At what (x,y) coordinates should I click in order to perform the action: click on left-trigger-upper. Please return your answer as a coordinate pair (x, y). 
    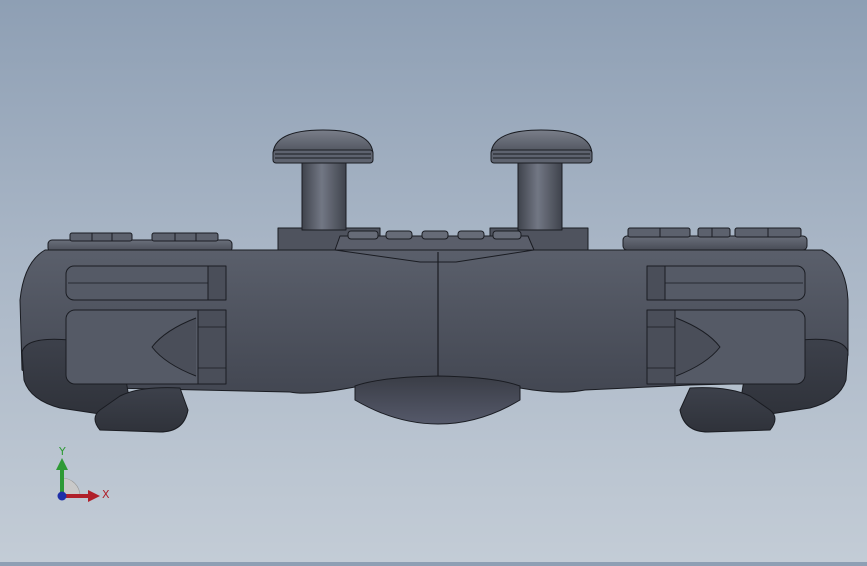
    Looking at the image, I should click on (146, 283).